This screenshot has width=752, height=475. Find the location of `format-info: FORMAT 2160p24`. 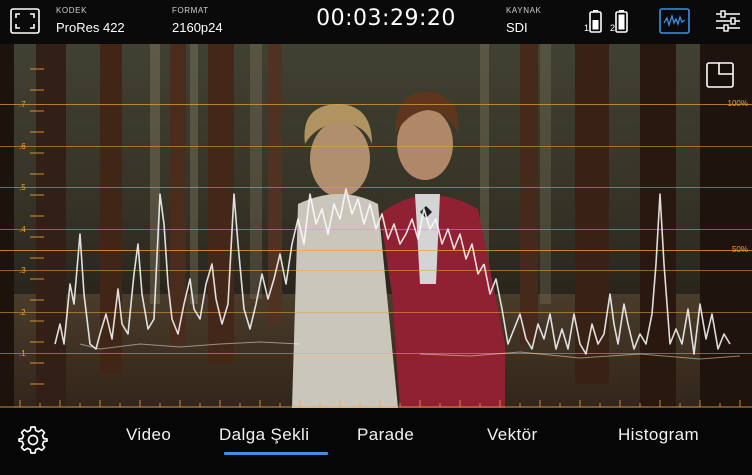

format-info: FORMAT 2160p24 is located at coordinates (197, 20).